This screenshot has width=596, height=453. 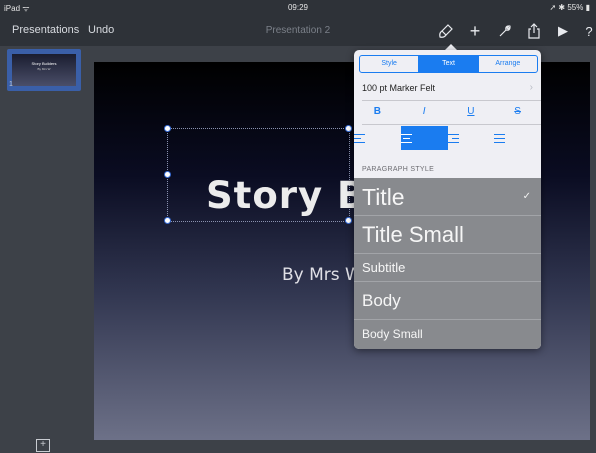 What do you see at coordinates (413, 234) in the screenshot?
I see `style-label: Title Small` at bounding box center [413, 234].